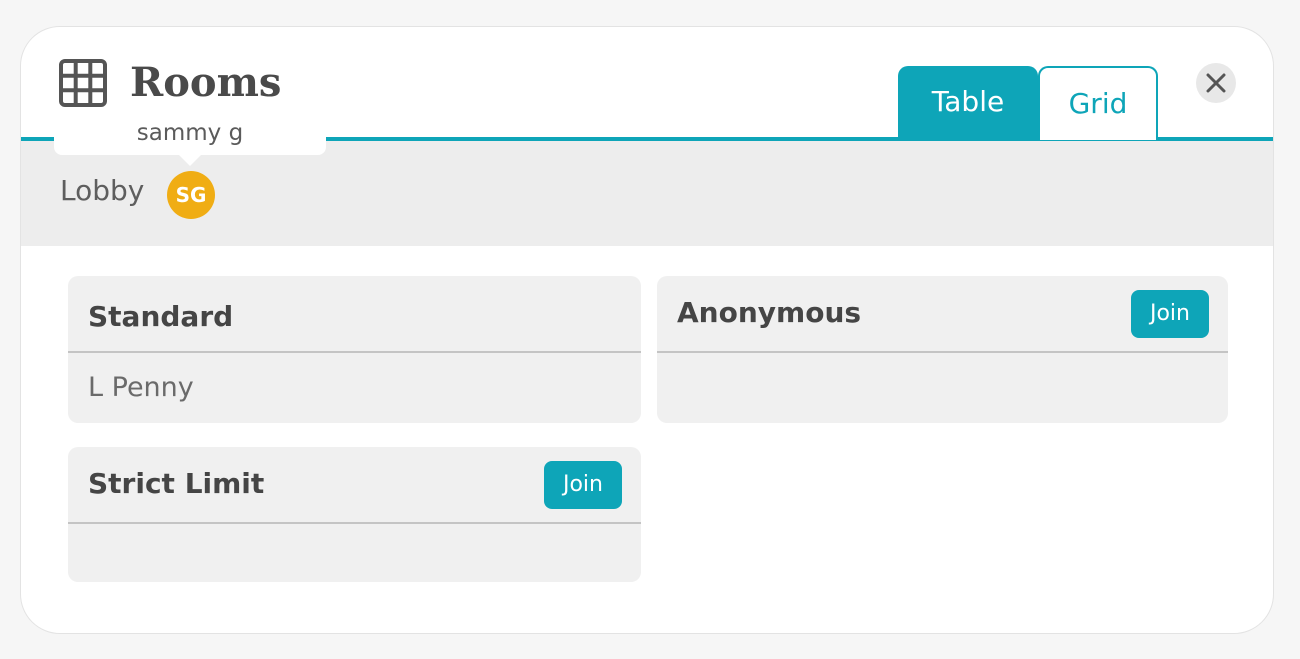  Describe the element at coordinates (161, 316) in the screenshot. I see `room-name: Standard` at that location.